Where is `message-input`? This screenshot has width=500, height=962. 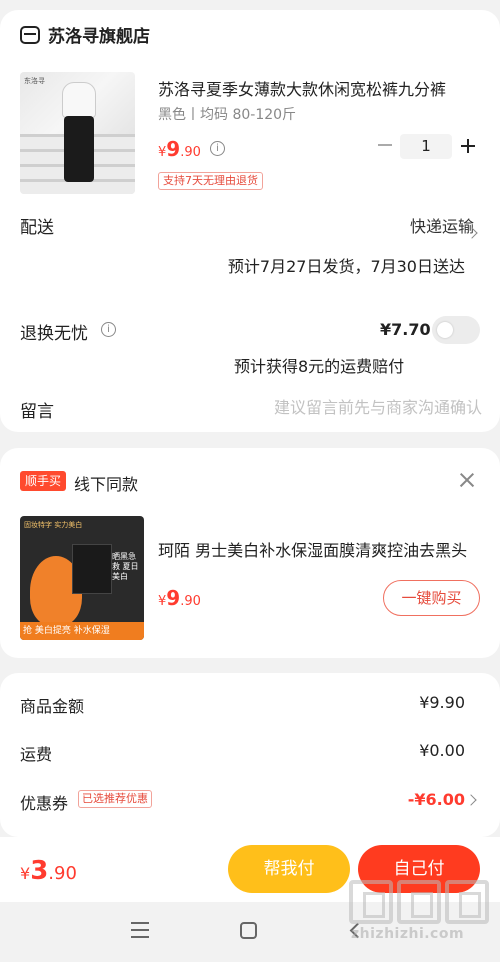
message-input is located at coordinates (361, 407).